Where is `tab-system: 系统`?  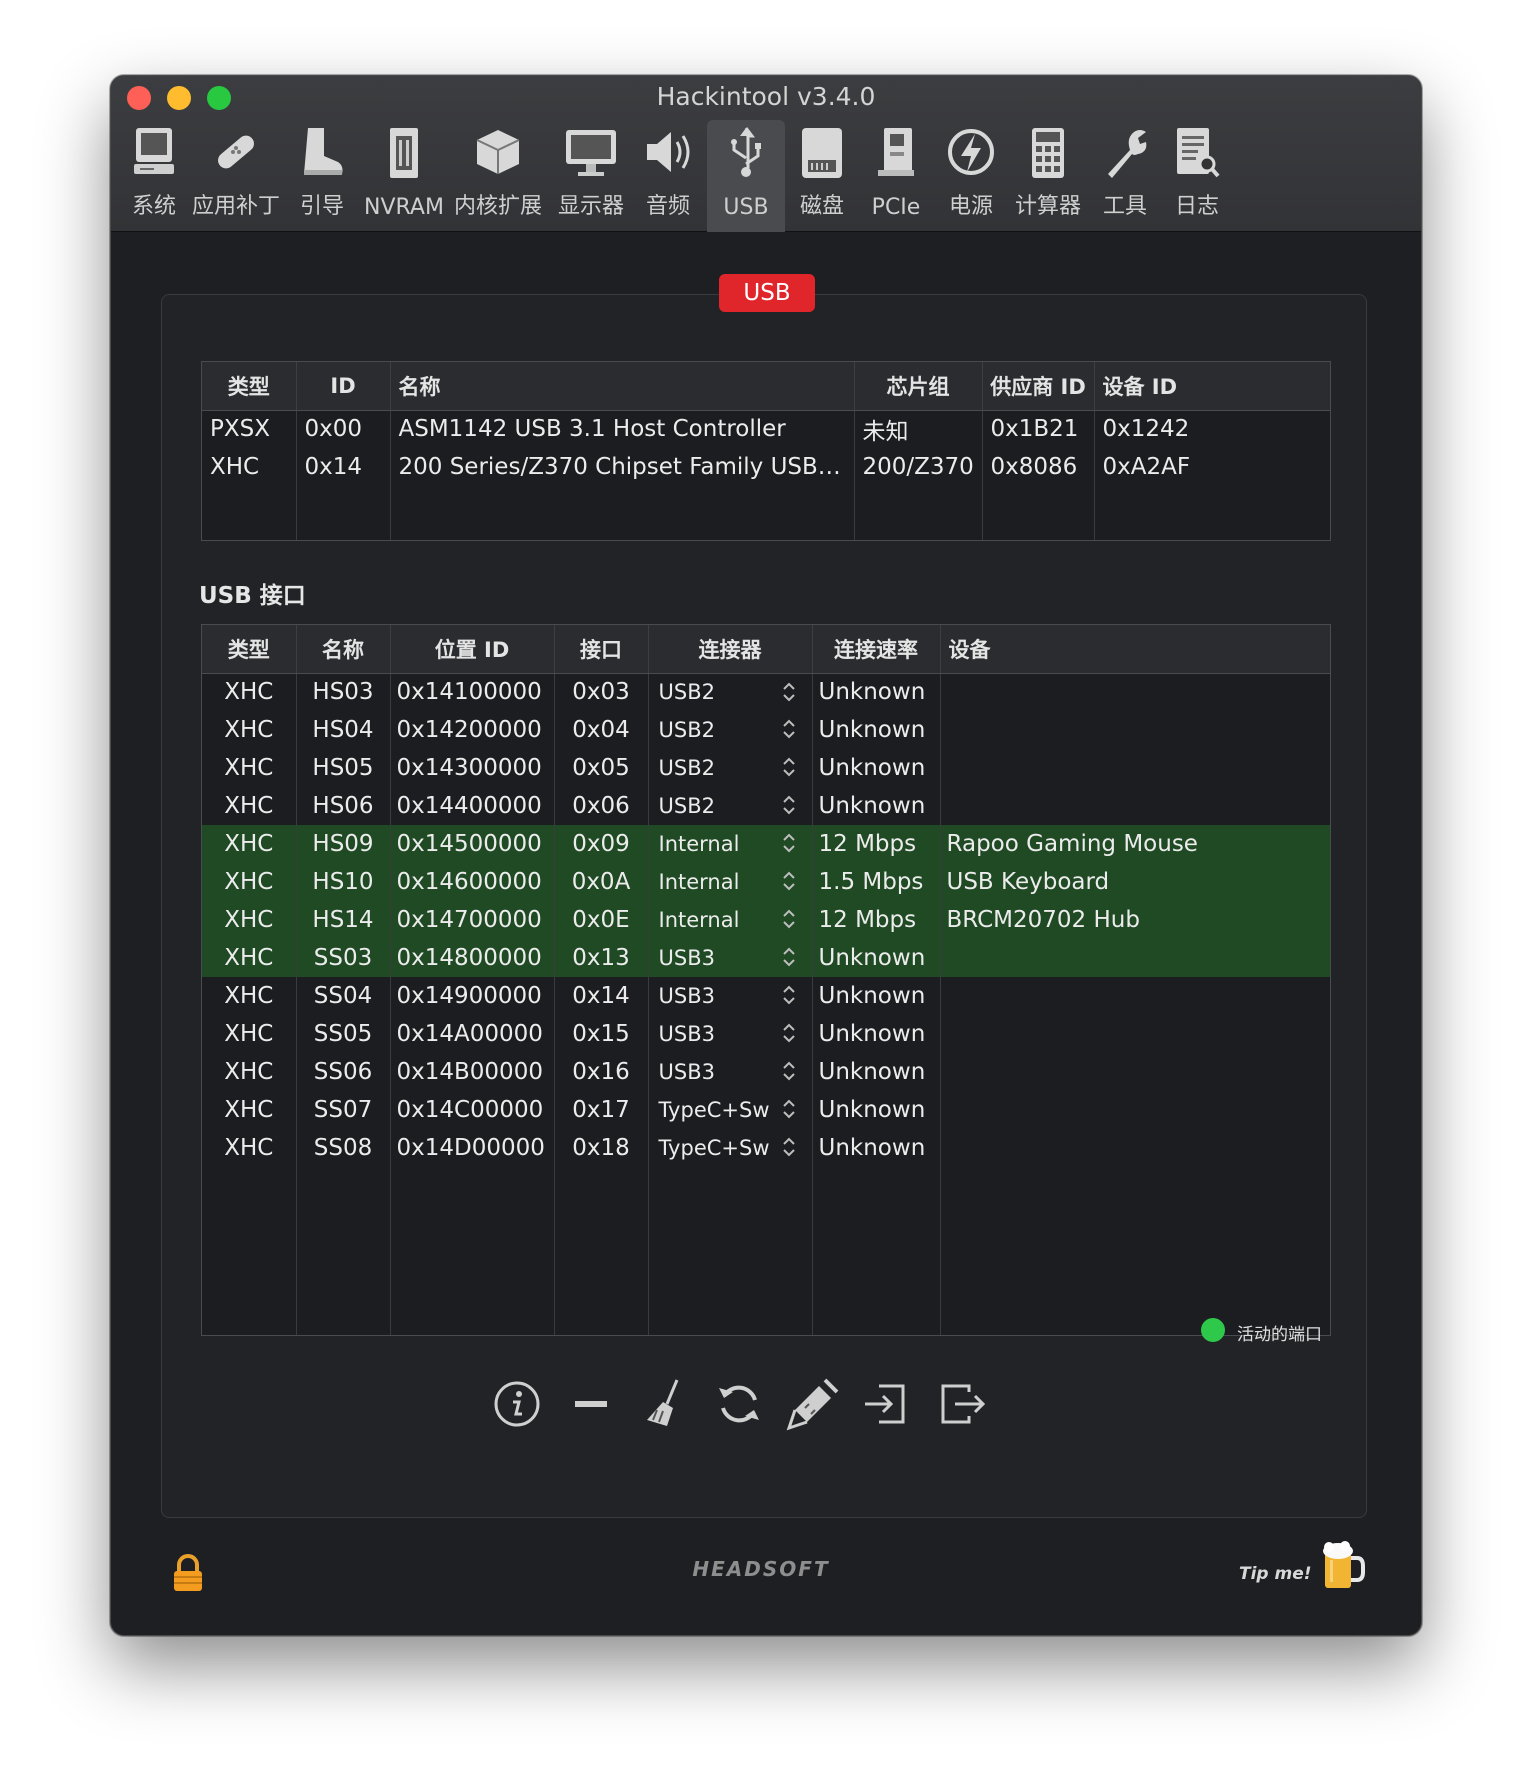 tab-system: 系统 is located at coordinates (154, 176).